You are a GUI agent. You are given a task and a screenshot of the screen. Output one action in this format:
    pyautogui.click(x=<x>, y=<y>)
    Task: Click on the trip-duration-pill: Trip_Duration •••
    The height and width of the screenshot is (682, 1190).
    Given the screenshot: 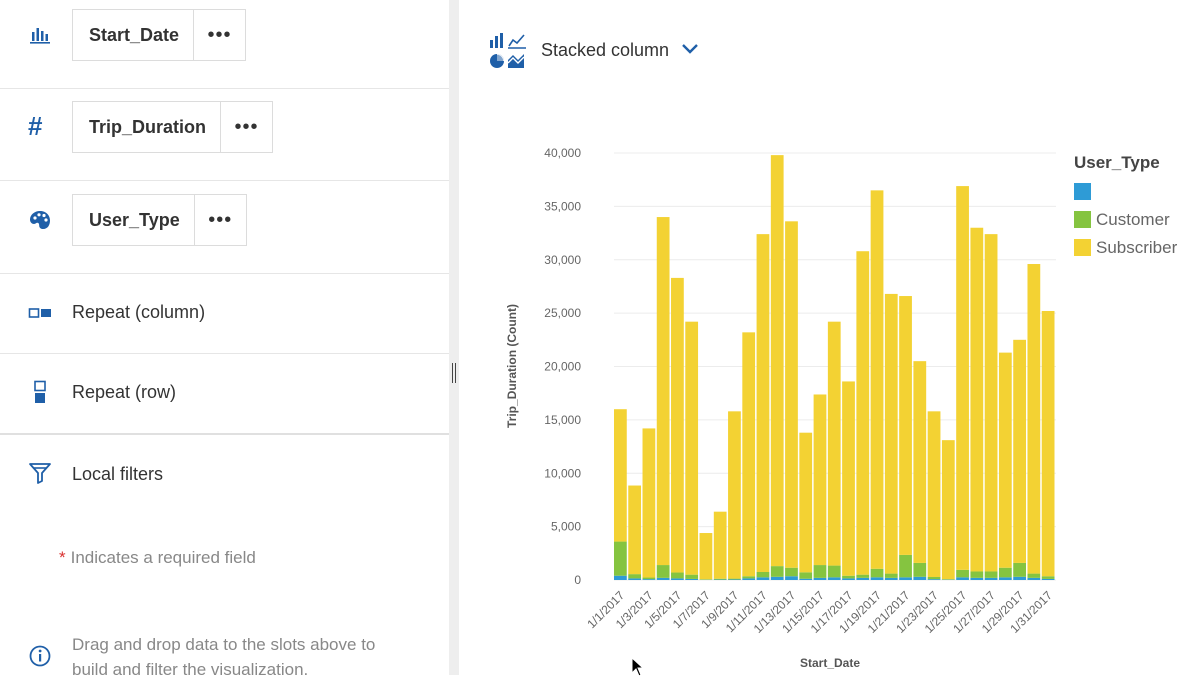 What is the action you would take?
    pyautogui.click(x=172, y=127)
    